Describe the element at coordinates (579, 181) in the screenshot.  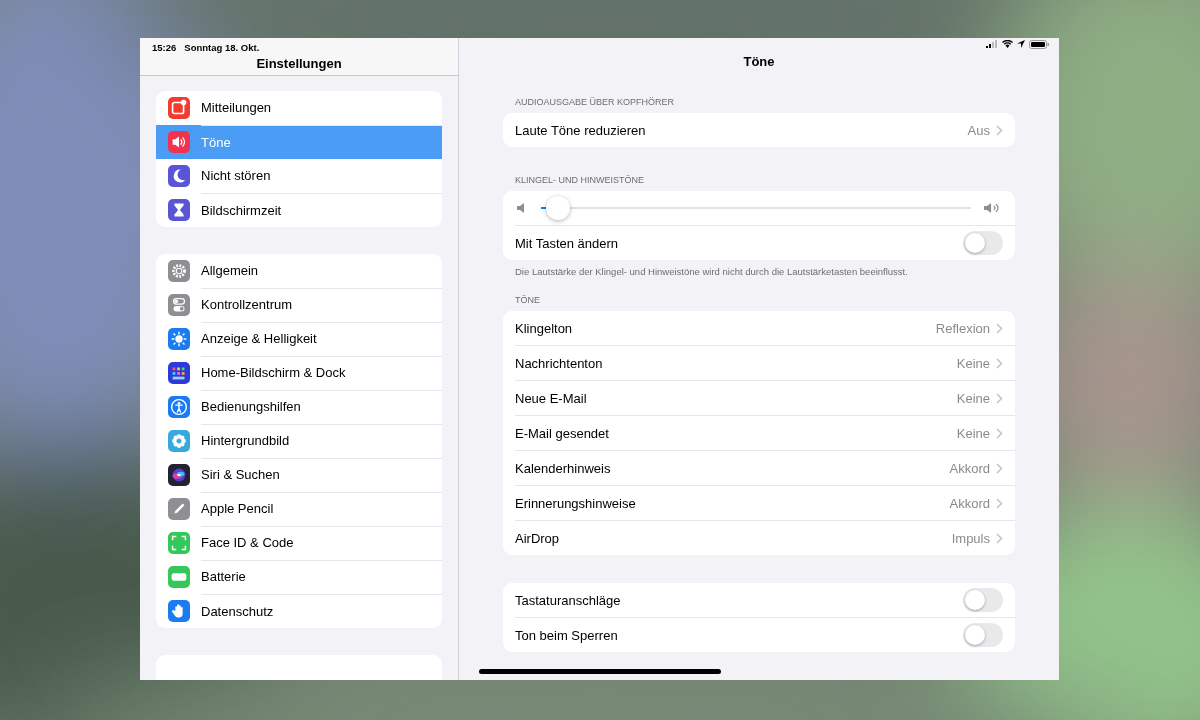
I see `section-header: KLINGEL- UND HINWEISTÖNE` at that location.